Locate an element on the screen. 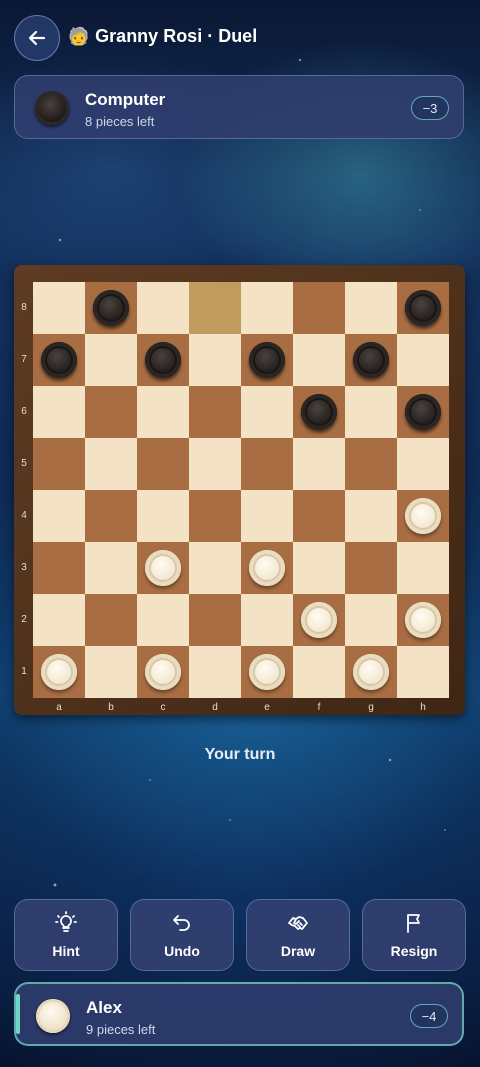  square-f5 is located at coordinates (319, 464).